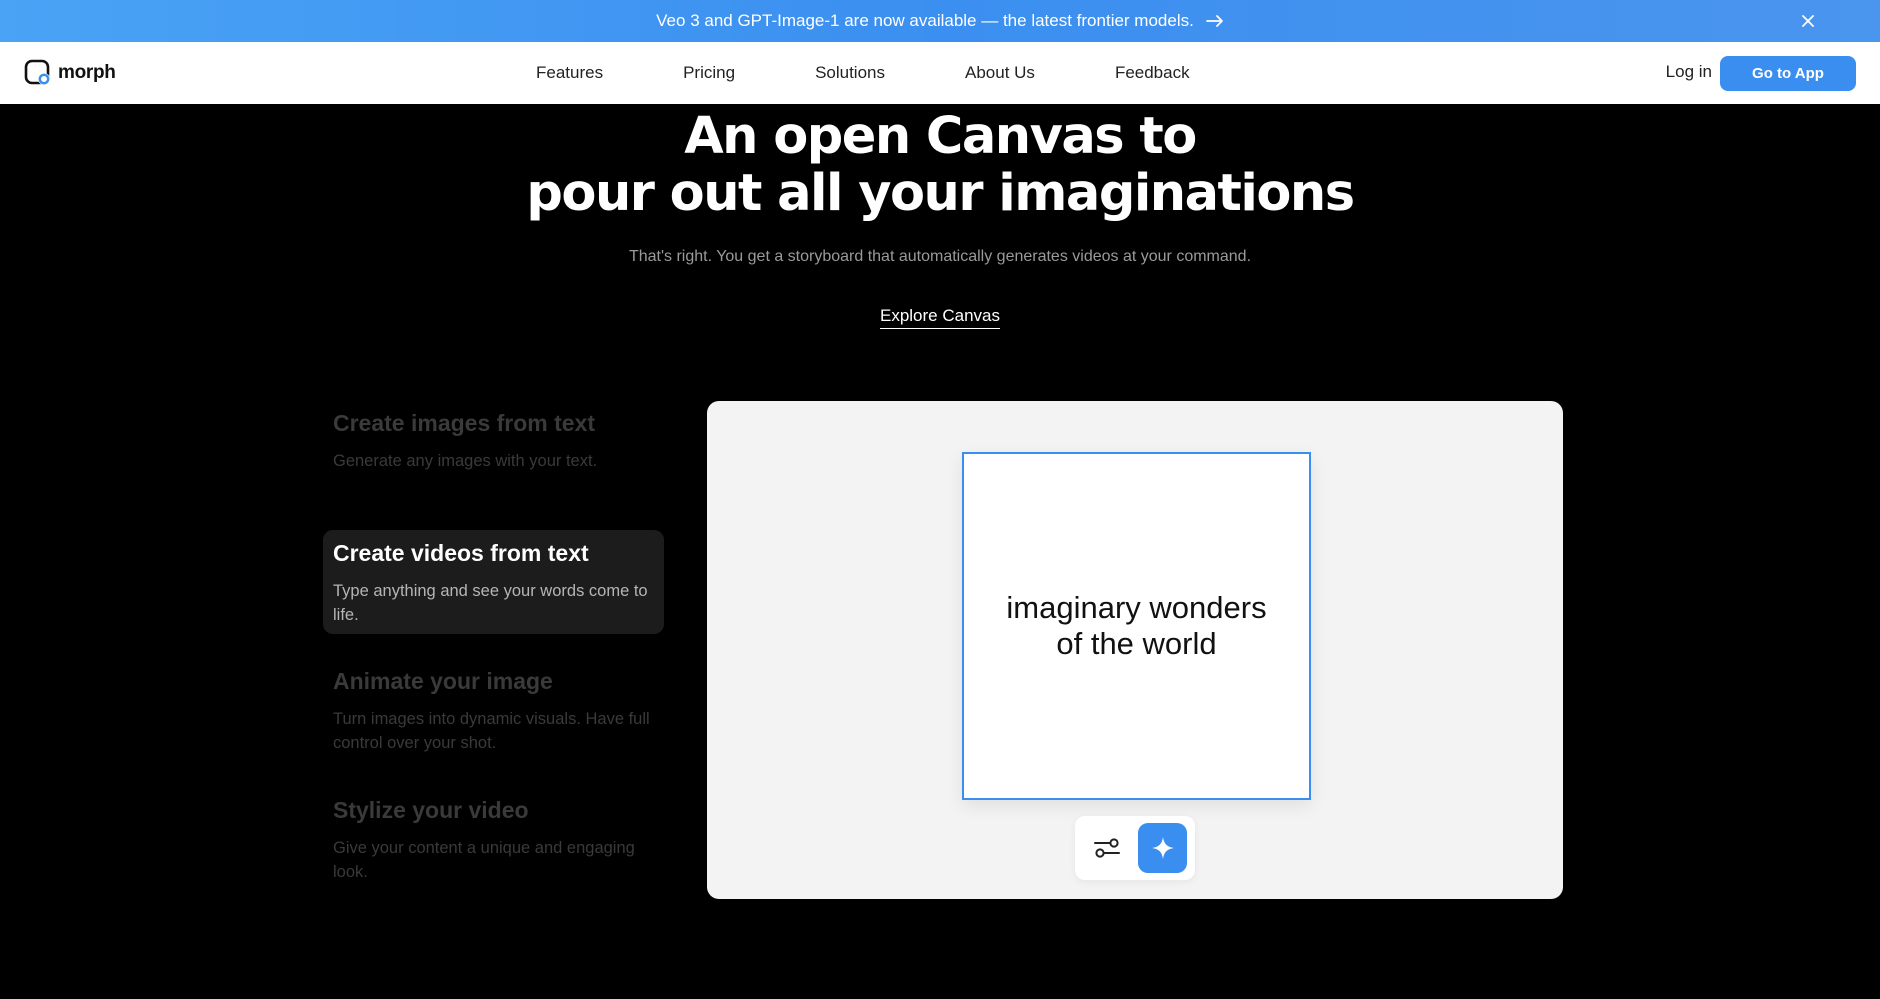  What do you see at coordinates (443, 681) in the screenshot?
I see `feature-title: Animate your image` at bounding box center [443, 681].